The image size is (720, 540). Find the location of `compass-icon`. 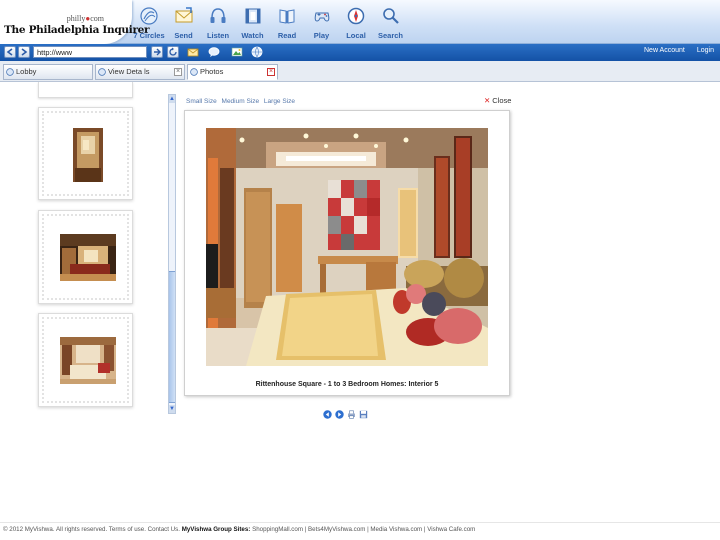

compass-icon is located at coordinates (356, 16).